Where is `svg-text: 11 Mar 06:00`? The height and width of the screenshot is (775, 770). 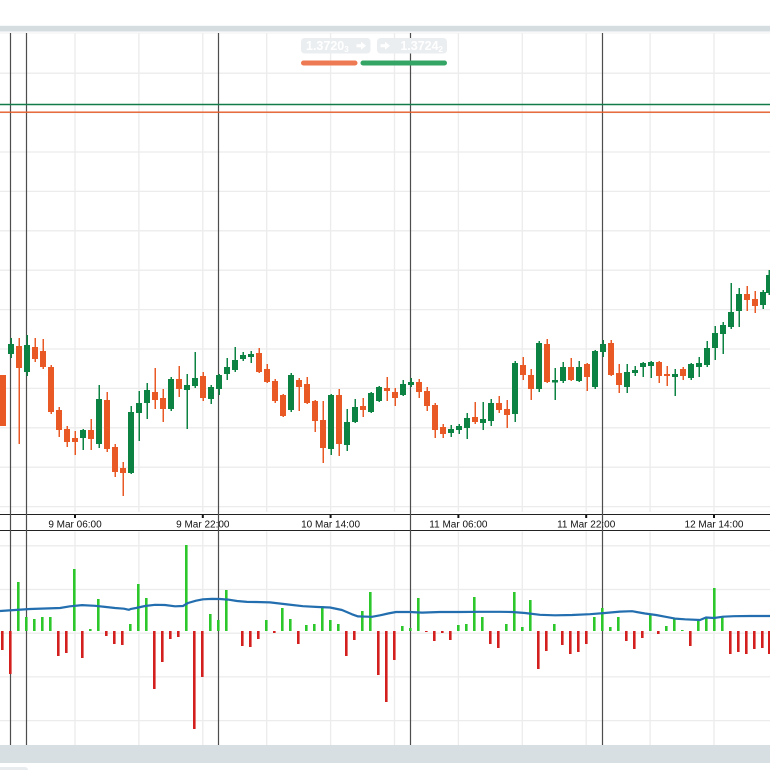 svg-text: 11 Mar 06:00 is located at coordinates (458, 525).